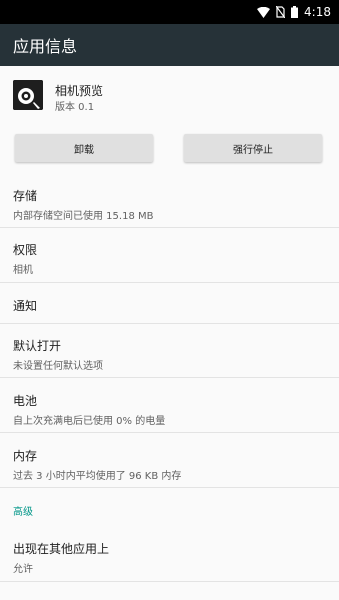  I want to click on open-by-default-summary: 未设置任何默认选项, so click(58, 366).